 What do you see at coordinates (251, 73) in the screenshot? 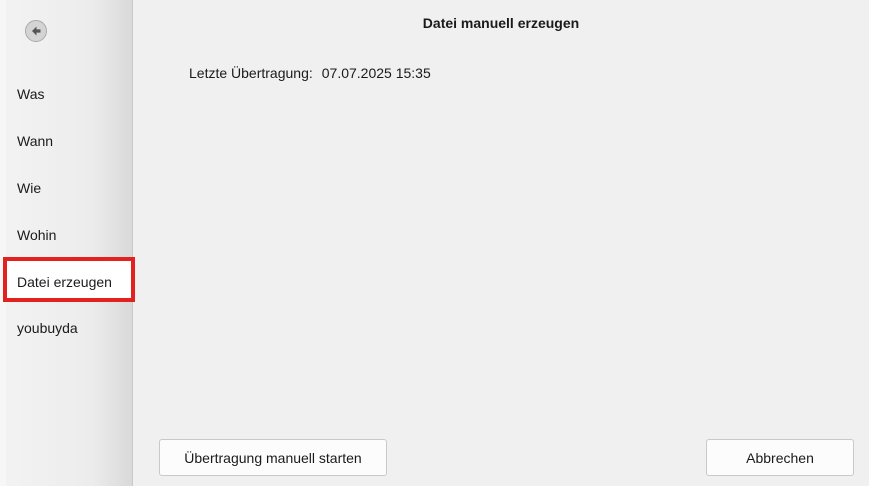
I see `last-transfer-label: Letzte Übertragung:` at bounding box center [251, 73].